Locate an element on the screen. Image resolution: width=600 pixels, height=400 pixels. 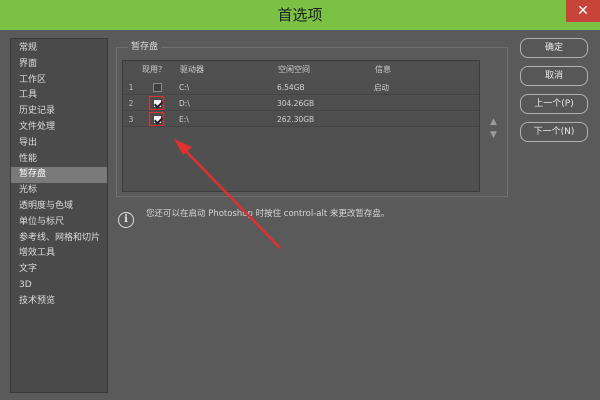
annotation-arrow-head is located at coordinates (183, 147).